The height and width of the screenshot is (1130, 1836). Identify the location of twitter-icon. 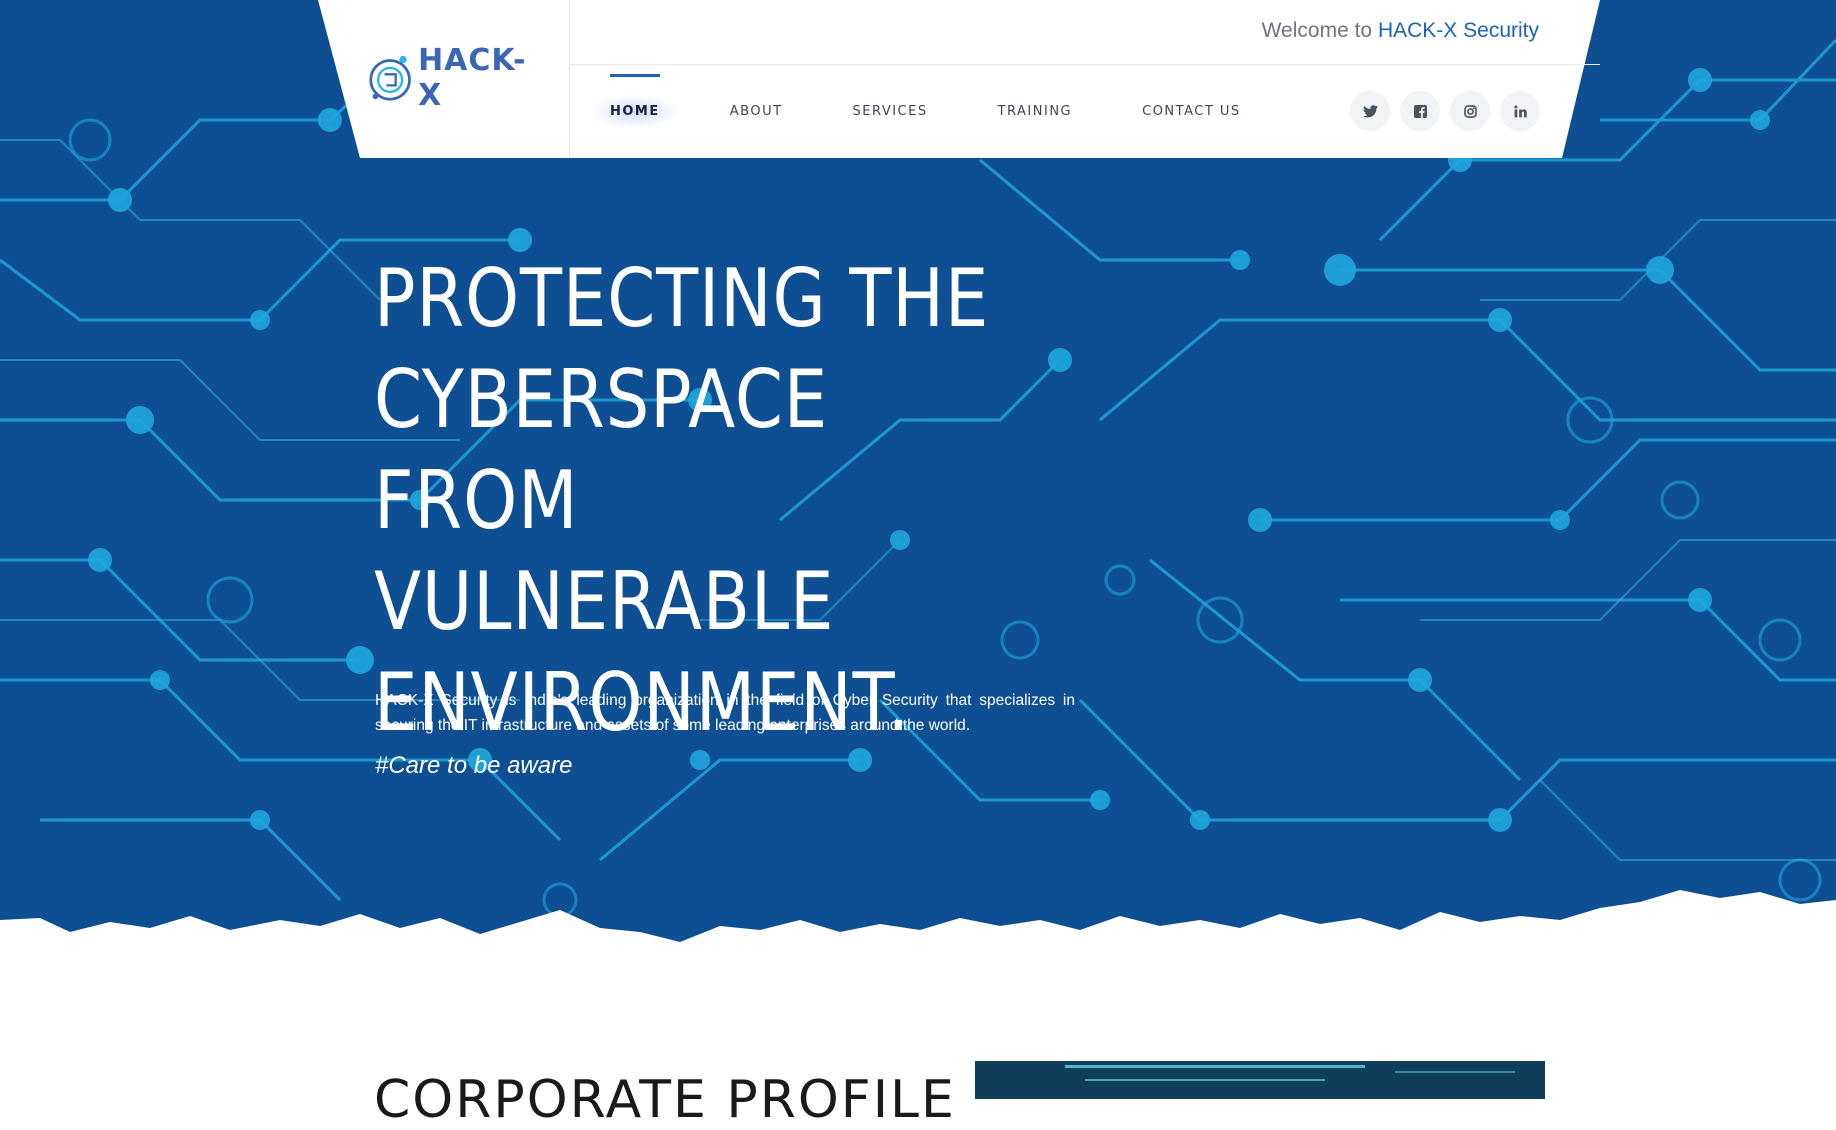
(1370, 110).